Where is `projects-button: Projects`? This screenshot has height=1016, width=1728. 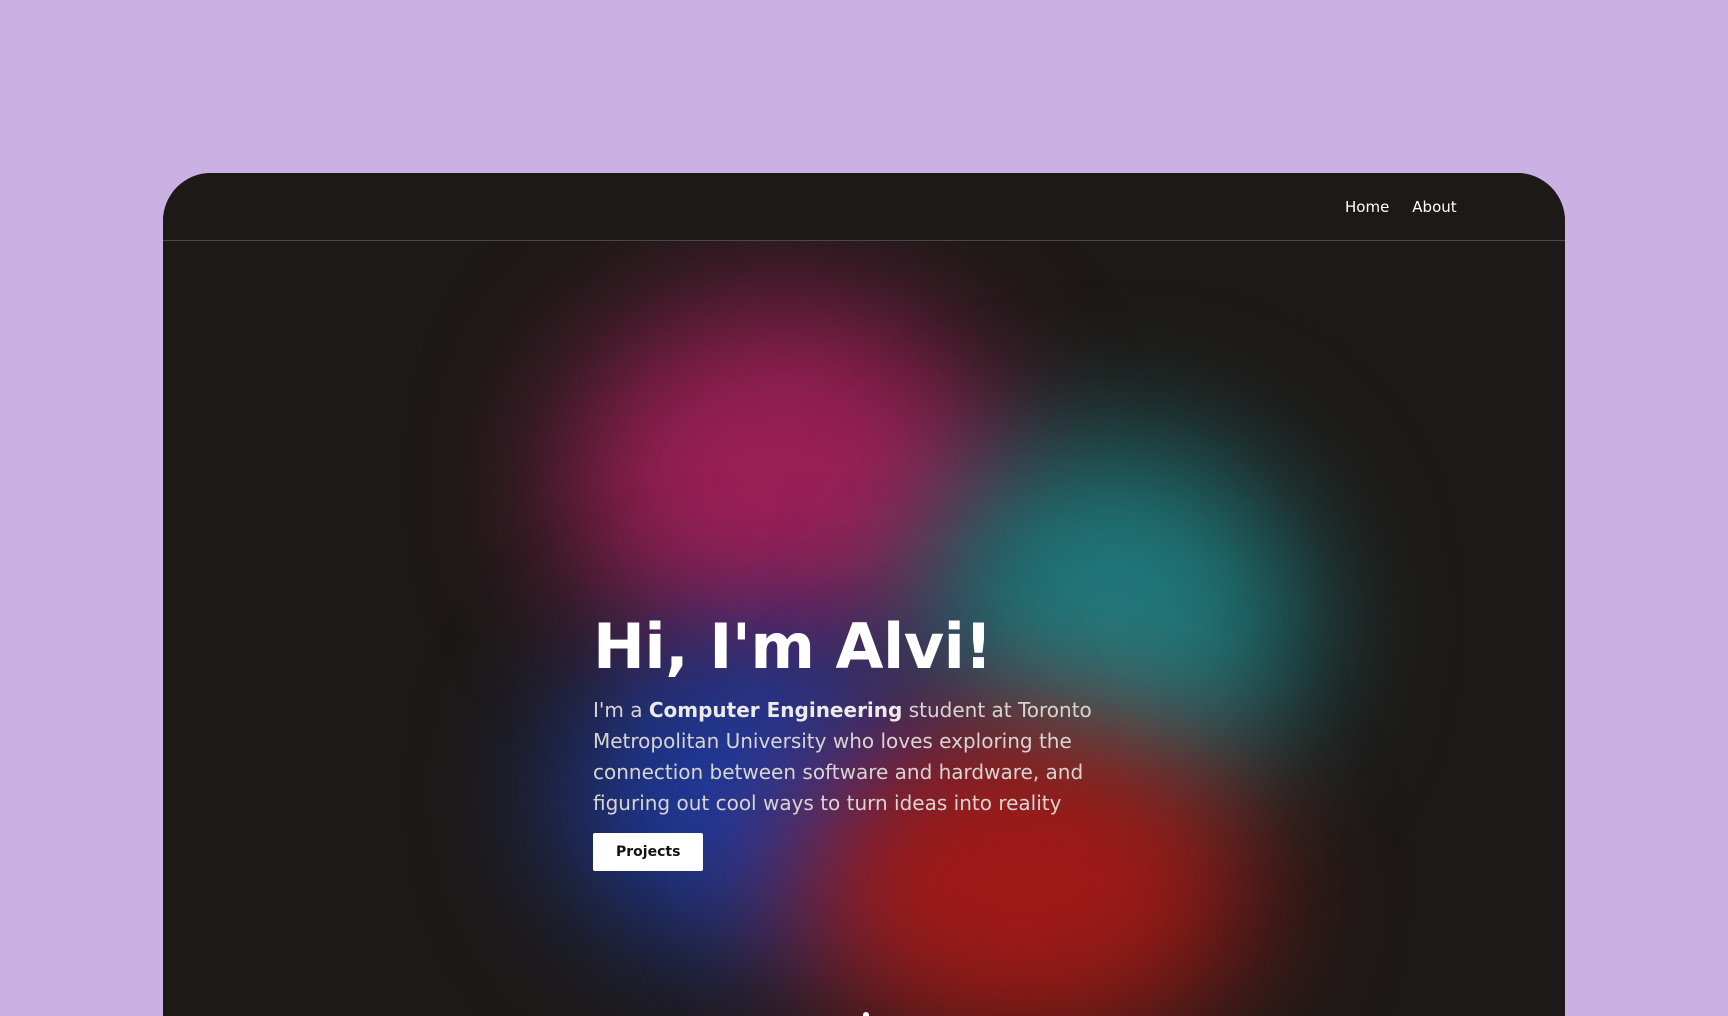 projects-button: Projects is located at coordinates (648, 852).